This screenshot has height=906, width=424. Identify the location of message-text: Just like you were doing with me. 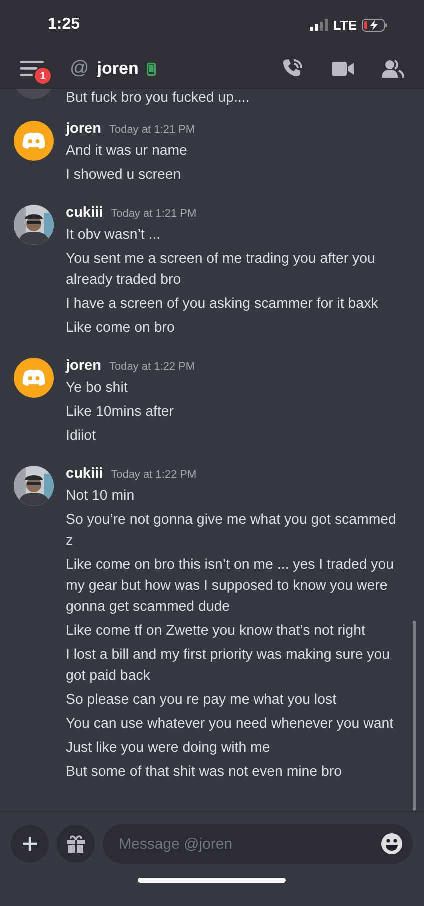
(169, 748).